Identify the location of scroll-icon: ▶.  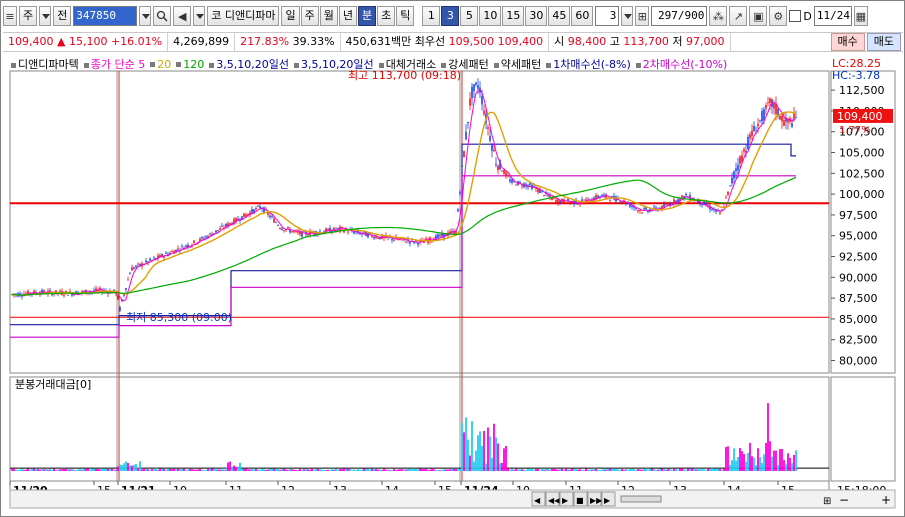
(565, 500).